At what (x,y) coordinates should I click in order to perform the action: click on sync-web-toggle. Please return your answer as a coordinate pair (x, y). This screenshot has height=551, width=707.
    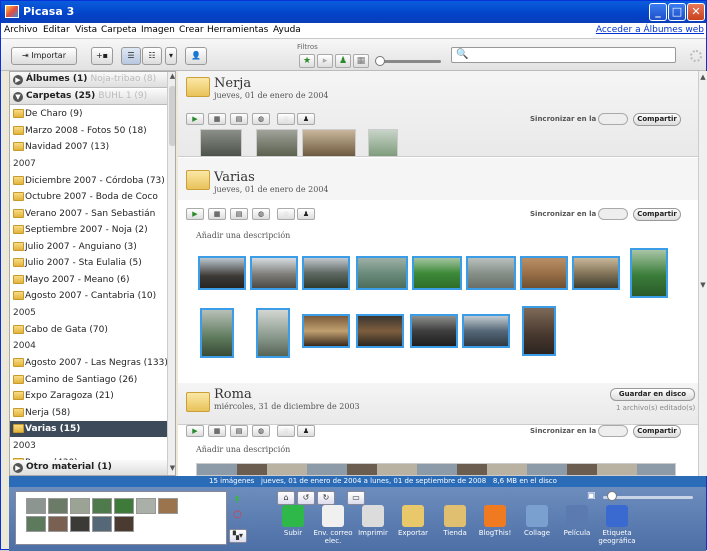
    Looking at the image, I should click on (613, 431).